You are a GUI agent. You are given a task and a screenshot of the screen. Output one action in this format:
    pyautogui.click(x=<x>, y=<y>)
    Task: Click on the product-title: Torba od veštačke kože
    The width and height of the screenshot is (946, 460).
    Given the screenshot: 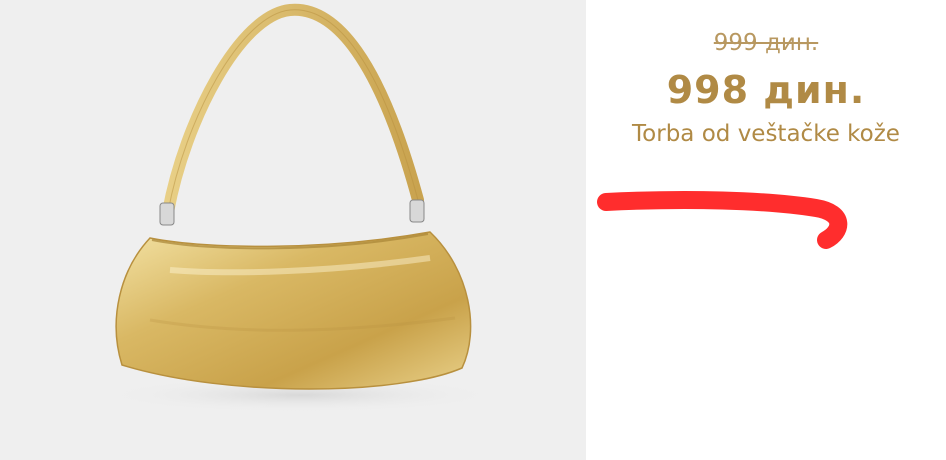 What is the action you would take?
    pyautogui.click(x=766, y=134)
    